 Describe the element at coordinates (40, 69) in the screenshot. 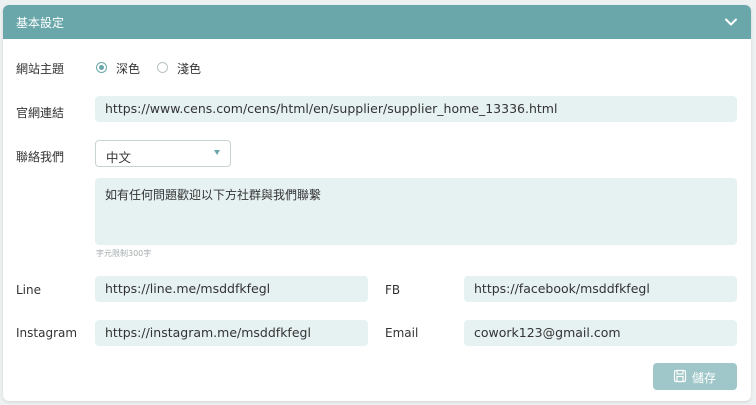

I see `theme-label: 網站主題` at that location.